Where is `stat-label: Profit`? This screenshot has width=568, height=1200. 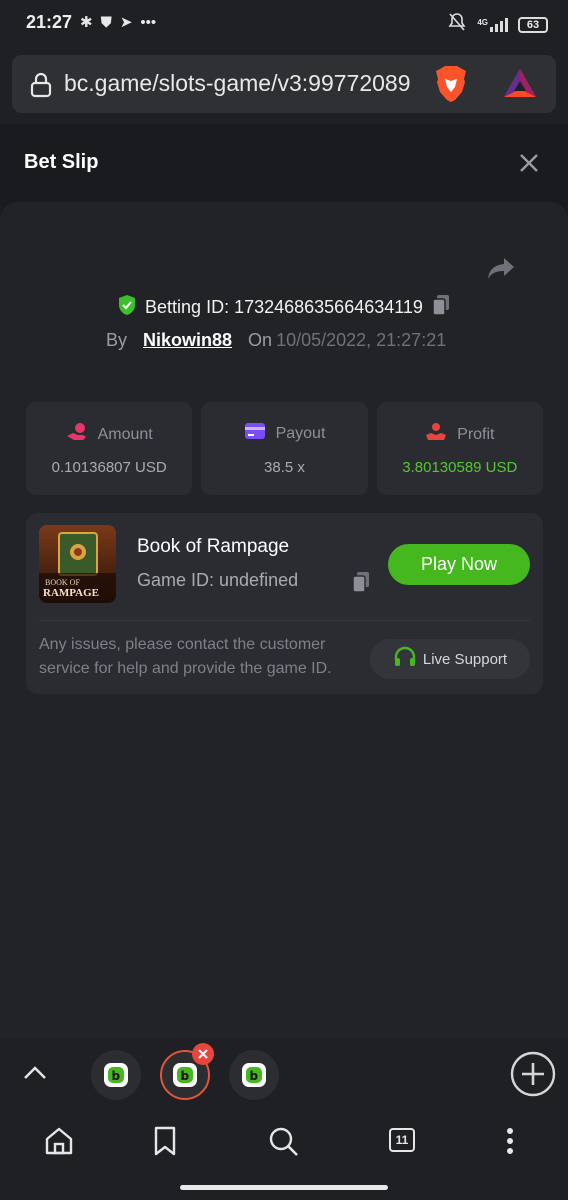 stat-label: Profit is located at coordinates (476, 434).